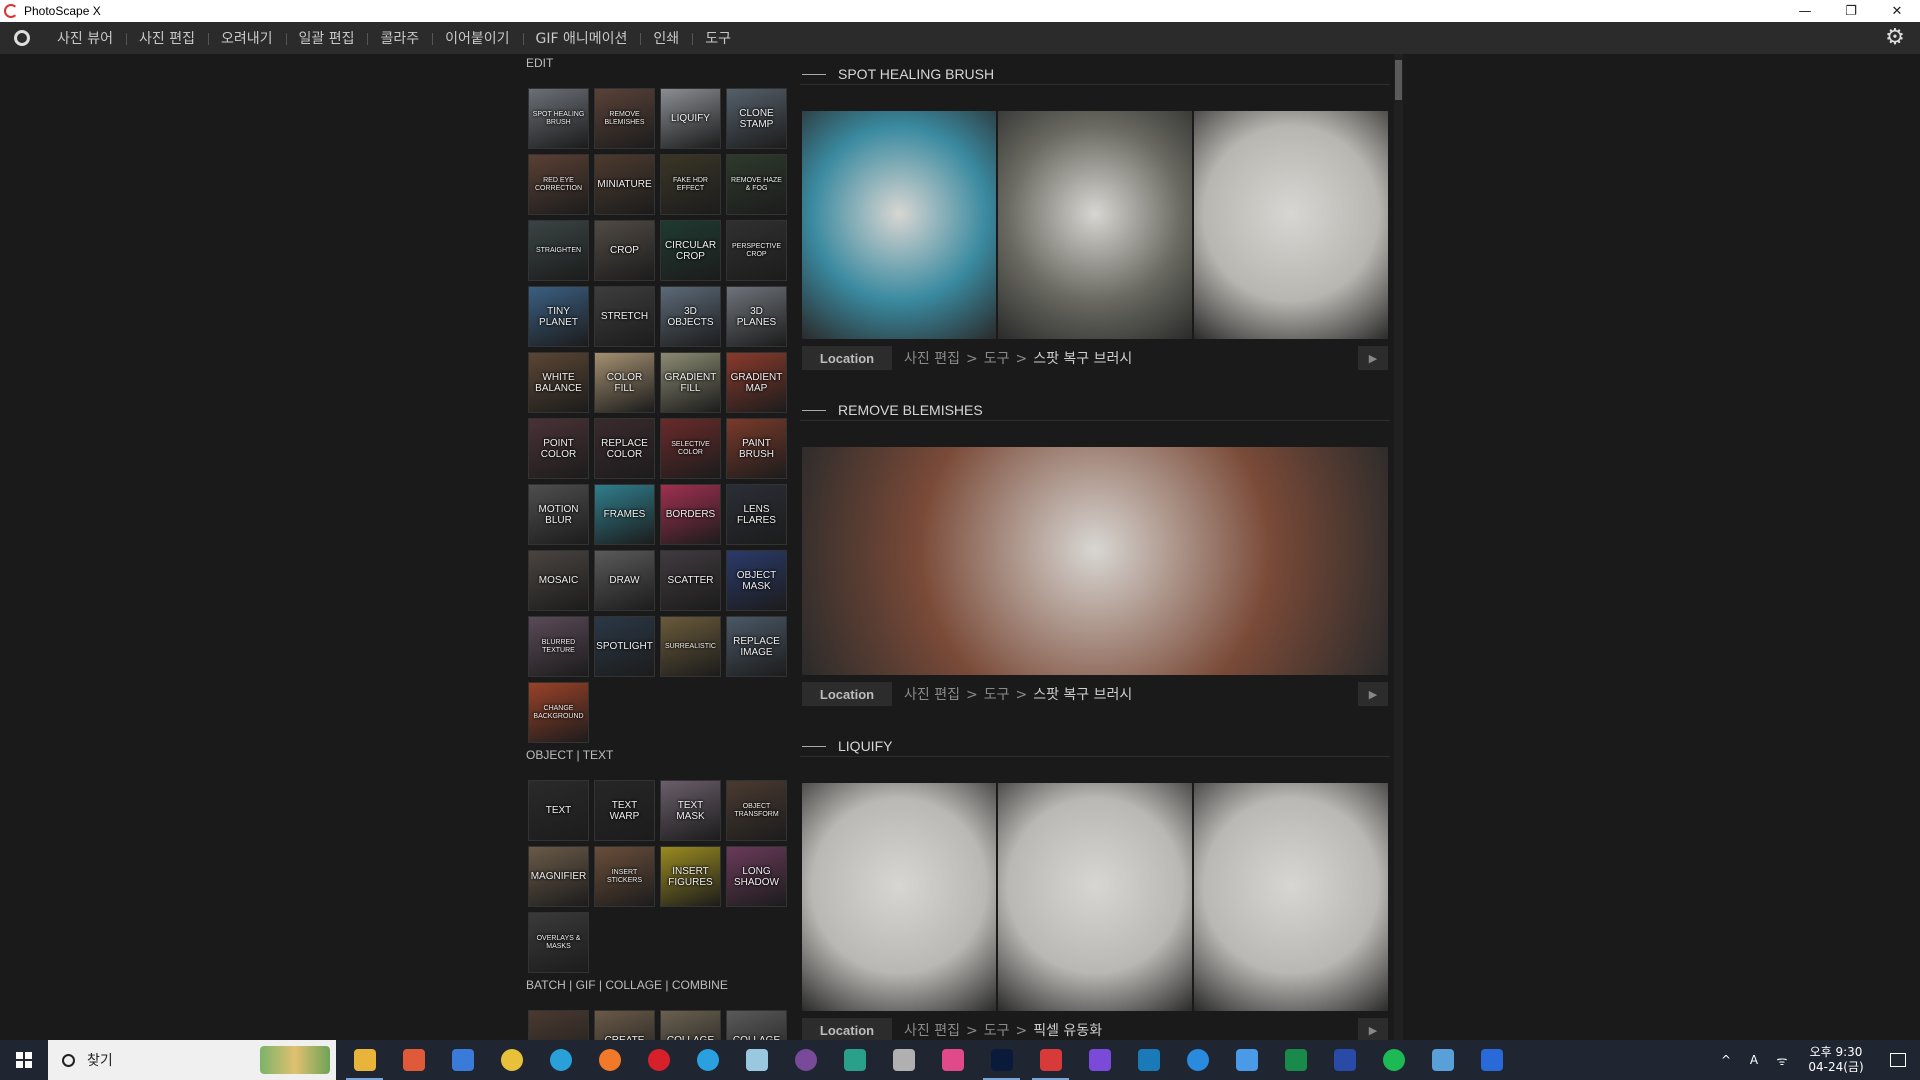  I want to click on tool-tile: REMOVE HAZE & FOG, so click(756, 184).